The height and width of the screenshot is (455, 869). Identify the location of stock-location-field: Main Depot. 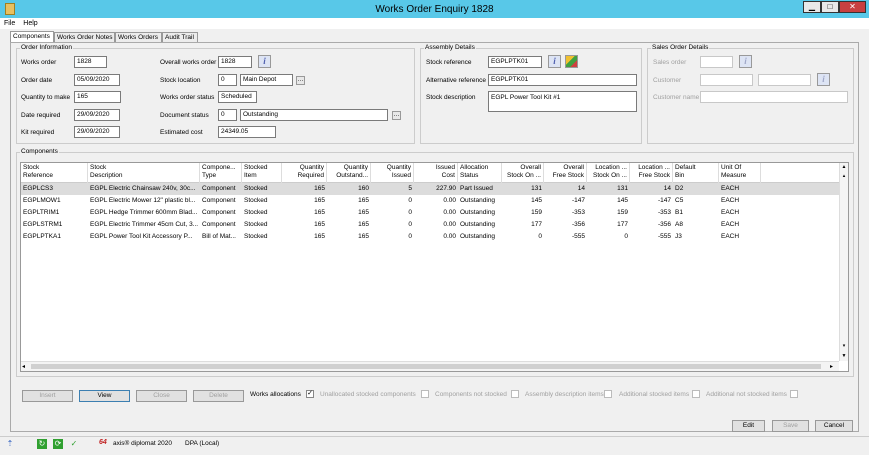
(266, 80).